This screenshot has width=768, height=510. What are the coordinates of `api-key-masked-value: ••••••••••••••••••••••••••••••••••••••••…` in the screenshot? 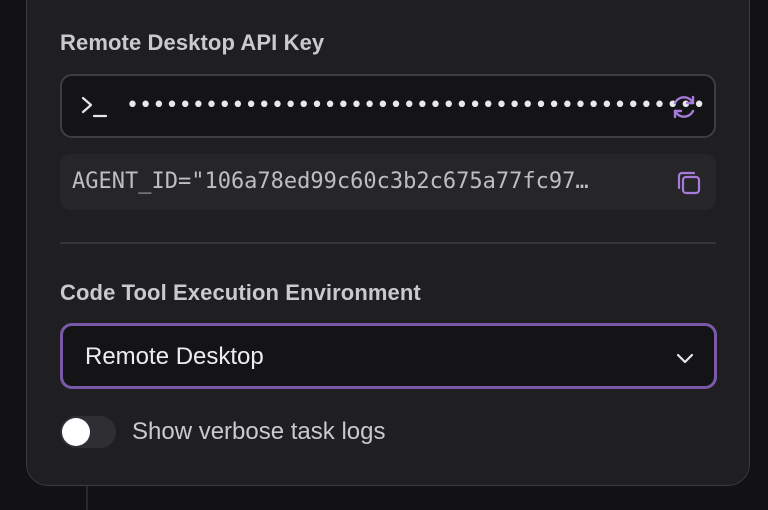 It's located at (416, 106).